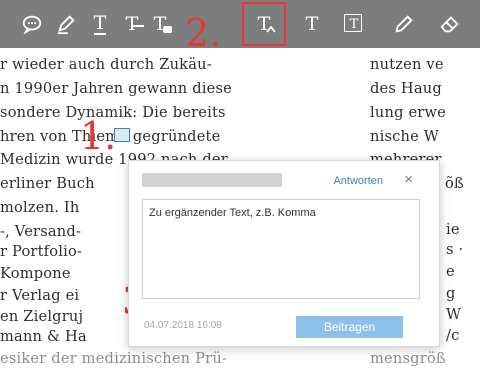  Describe the element at coordinates (406, 88) in the screenshot. I see `document-line: des Haug` at that location.